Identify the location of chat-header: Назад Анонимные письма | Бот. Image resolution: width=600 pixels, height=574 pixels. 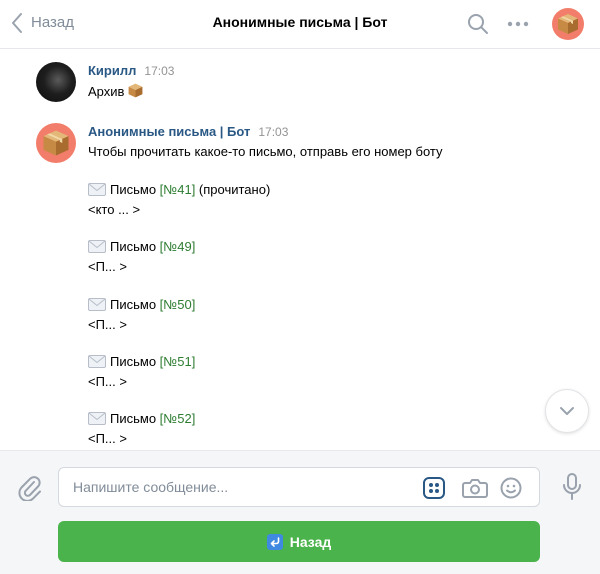
(300, 24).